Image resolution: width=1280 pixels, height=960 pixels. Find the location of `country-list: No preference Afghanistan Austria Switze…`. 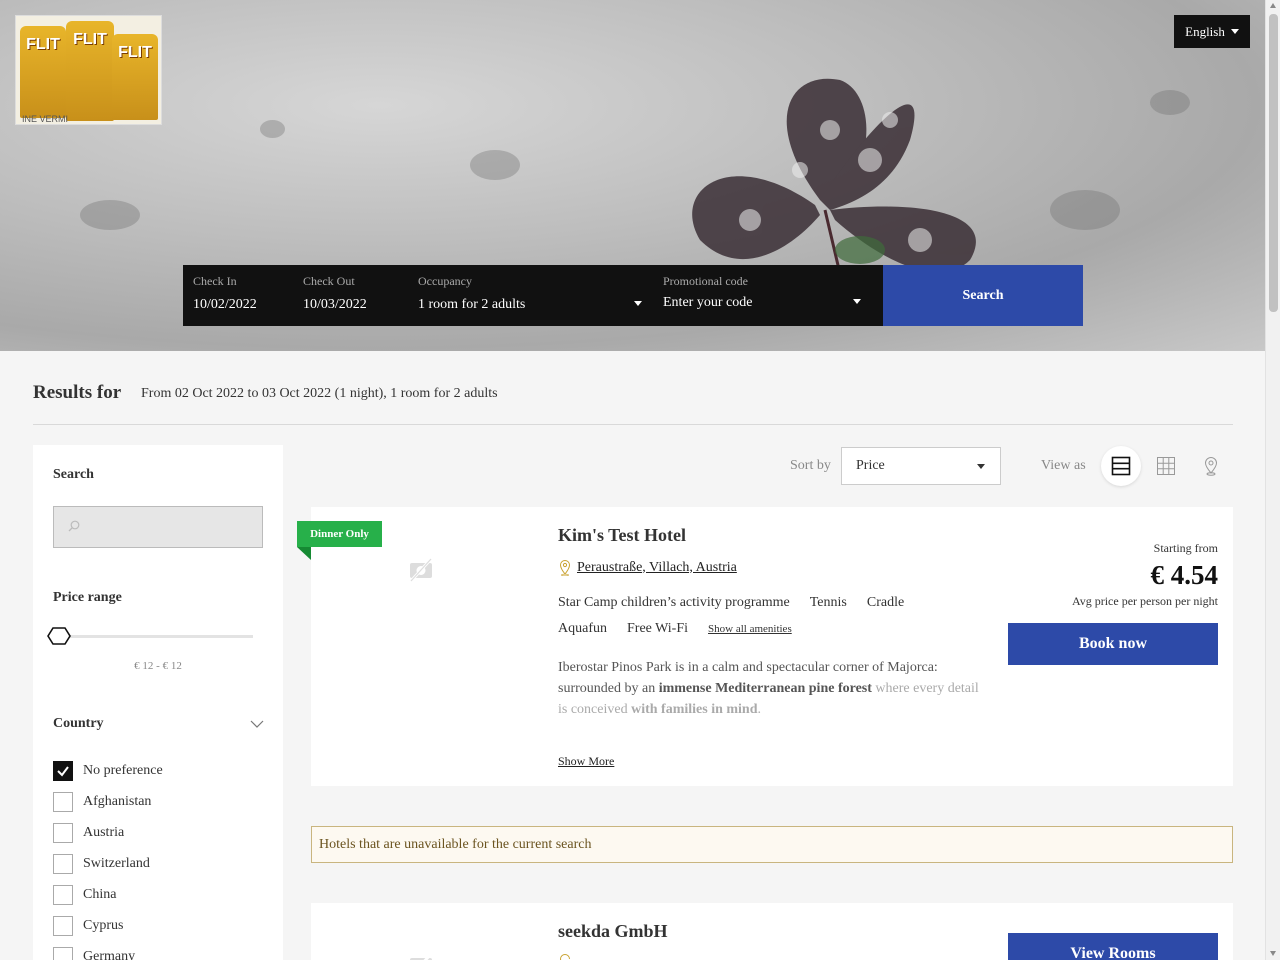

country-list: No preference Afghanistan Austria Switze… is located at coordinates (108, 857).